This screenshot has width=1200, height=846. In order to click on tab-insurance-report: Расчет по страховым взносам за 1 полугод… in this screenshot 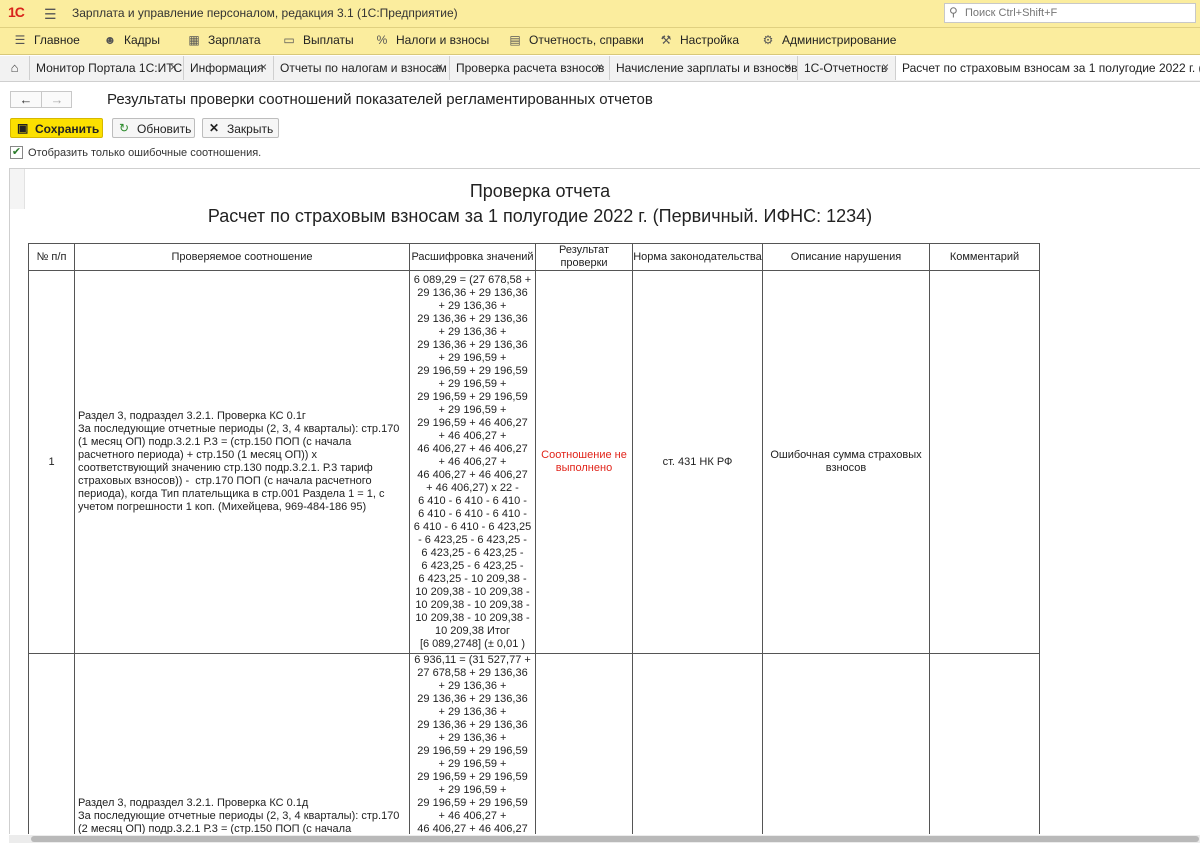, I will do `click(1048, 68)`.